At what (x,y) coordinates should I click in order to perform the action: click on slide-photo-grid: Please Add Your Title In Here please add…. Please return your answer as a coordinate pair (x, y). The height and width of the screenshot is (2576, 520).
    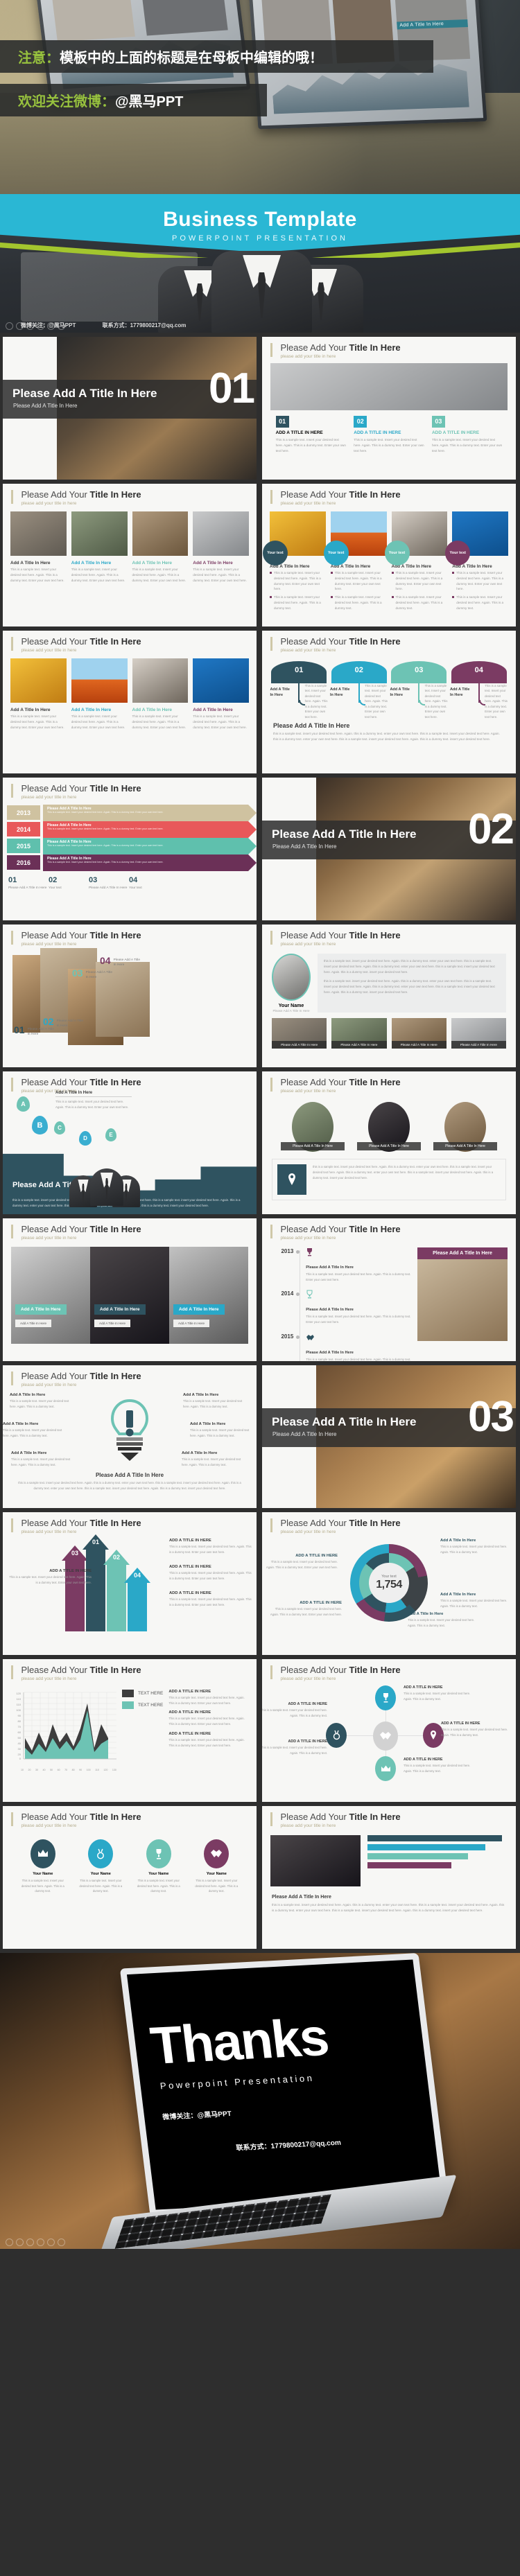
    Looking at the image, I should click on (130, 555).